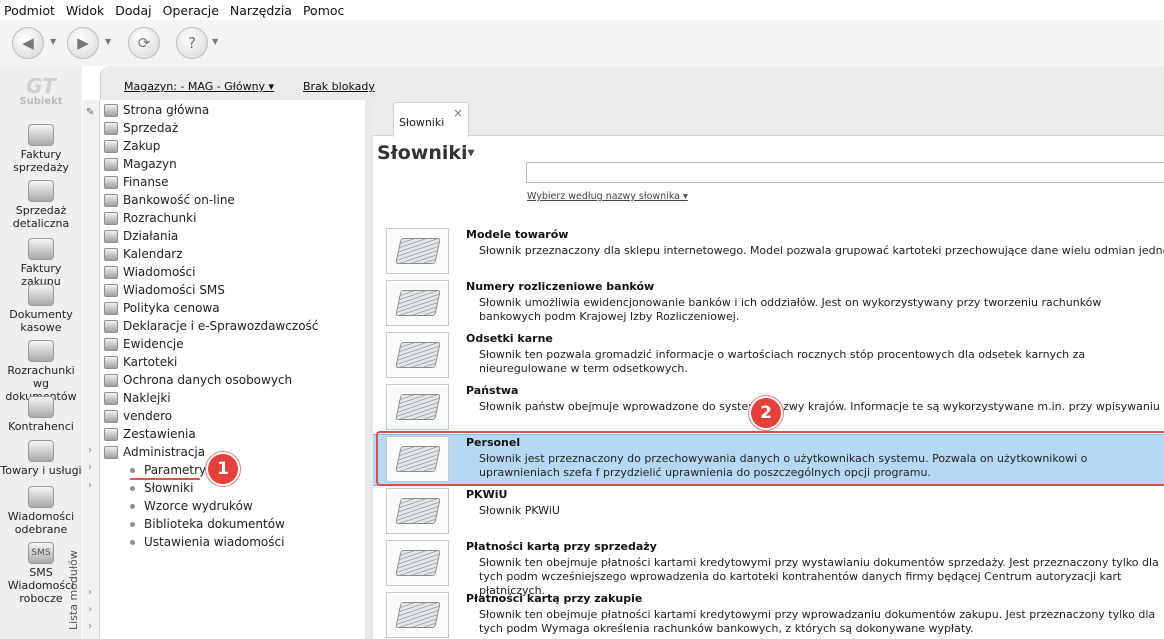 The height and width of the screenshot is (639, 1164). Describe the element at coordinates (632, 83) in the screenshot. I see `warehouse-bar: Magazyn: - MAG - Główny ▾ Brak blokady` at that location.